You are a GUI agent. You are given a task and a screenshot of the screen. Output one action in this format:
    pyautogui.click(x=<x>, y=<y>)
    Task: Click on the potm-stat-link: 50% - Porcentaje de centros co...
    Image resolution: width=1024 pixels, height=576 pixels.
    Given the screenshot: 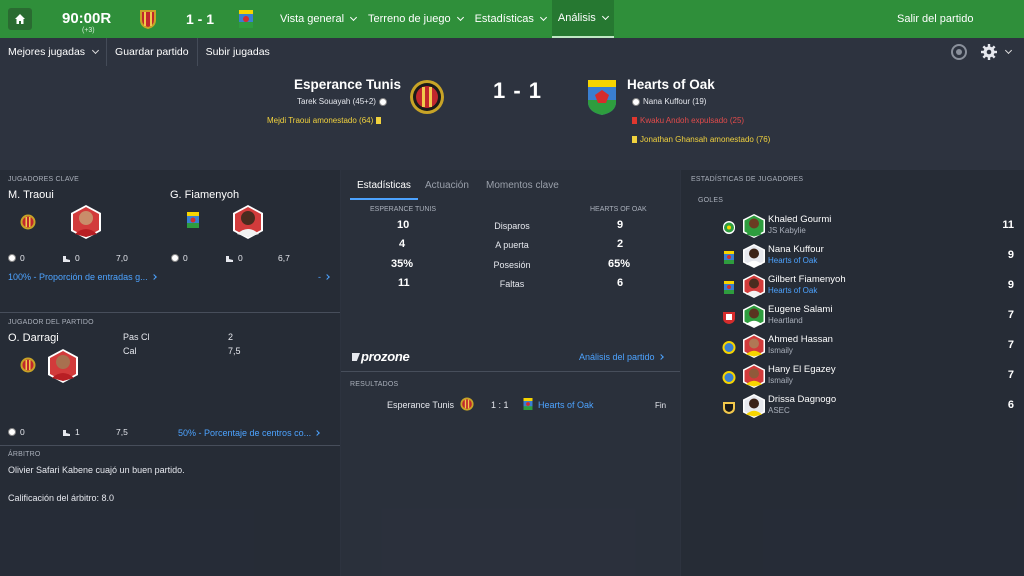 What is the action you would take?
    pyautogui.click(x=249, y=433)
    